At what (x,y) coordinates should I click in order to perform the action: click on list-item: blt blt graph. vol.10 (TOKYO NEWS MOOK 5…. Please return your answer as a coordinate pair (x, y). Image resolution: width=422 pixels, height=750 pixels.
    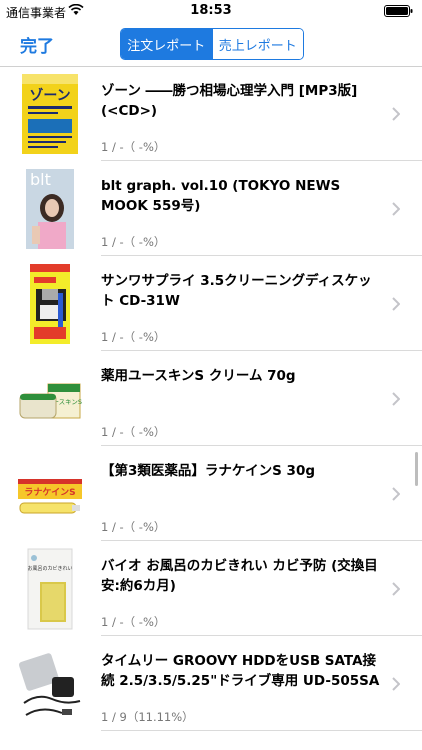
    Looking at the image, I should click on (211, 209).